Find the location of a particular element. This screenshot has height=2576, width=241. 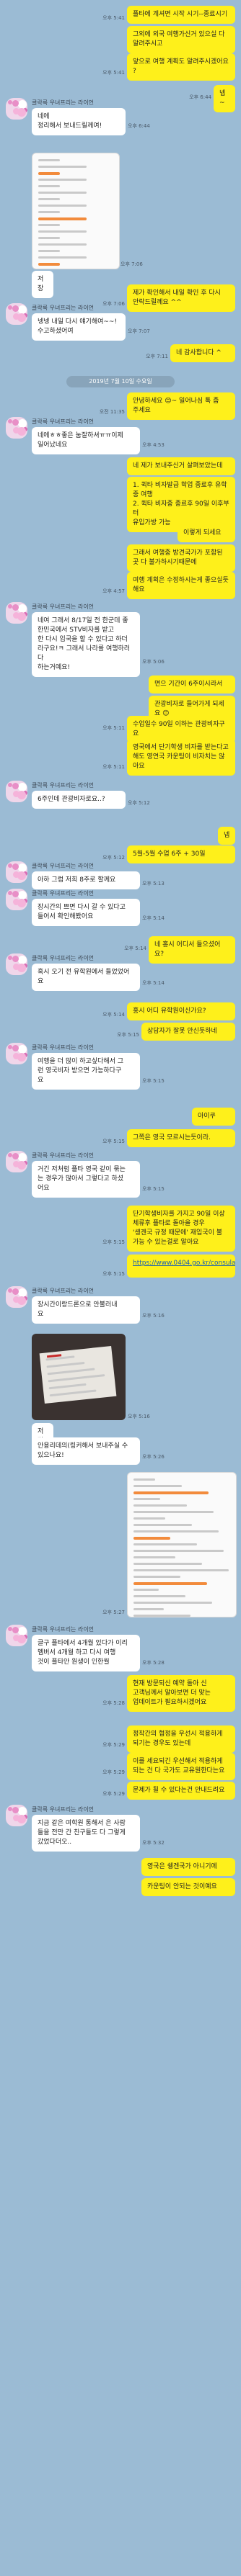

partner-message-bubble: 저장 is located at coordinates (42, 284).